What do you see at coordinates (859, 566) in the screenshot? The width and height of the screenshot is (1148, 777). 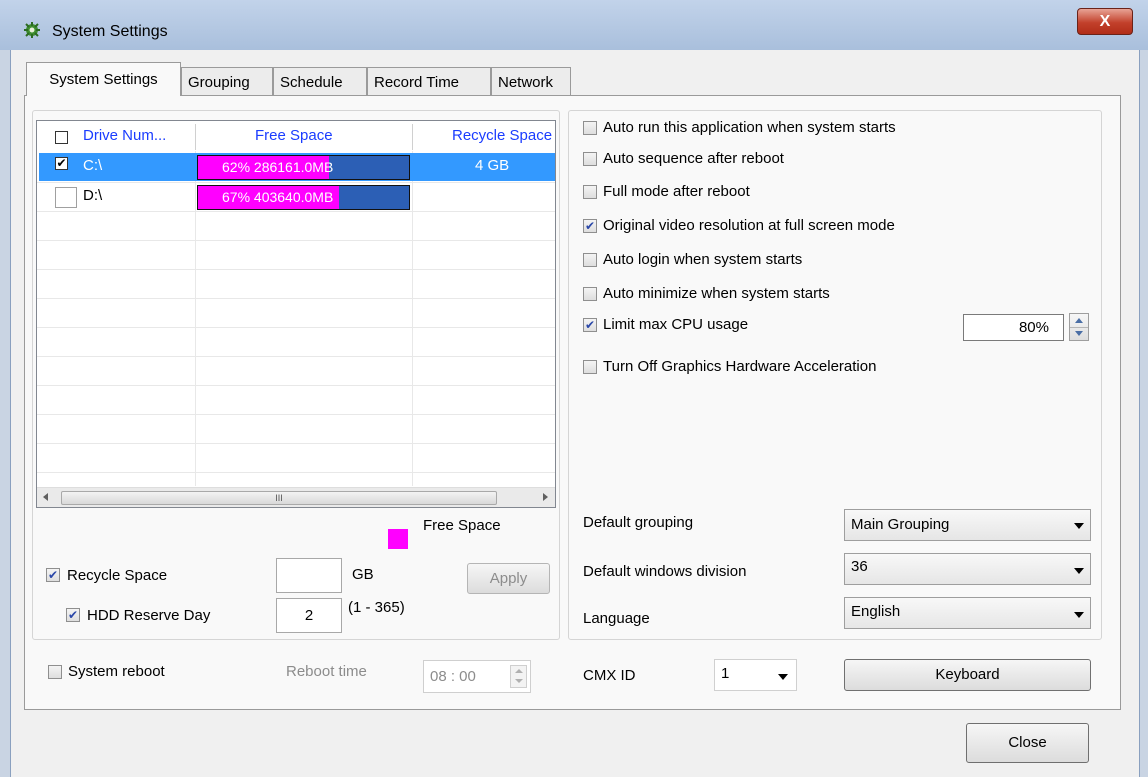 I see `default-division-value: 36` at bounding box center [859, 566].